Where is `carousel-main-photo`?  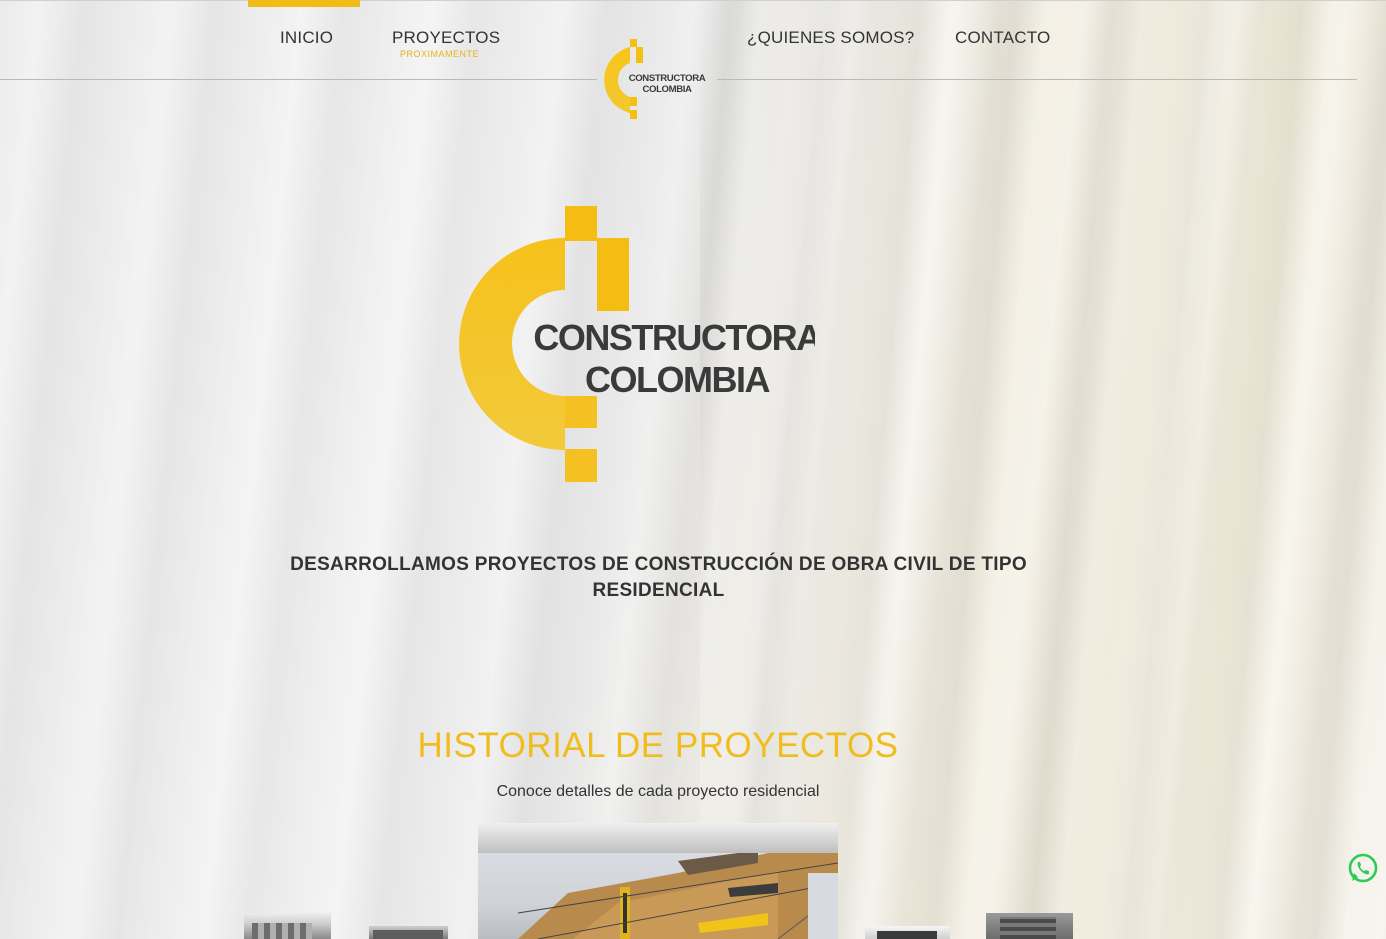
carousel-main-photo is located at coordinates (658, 896).